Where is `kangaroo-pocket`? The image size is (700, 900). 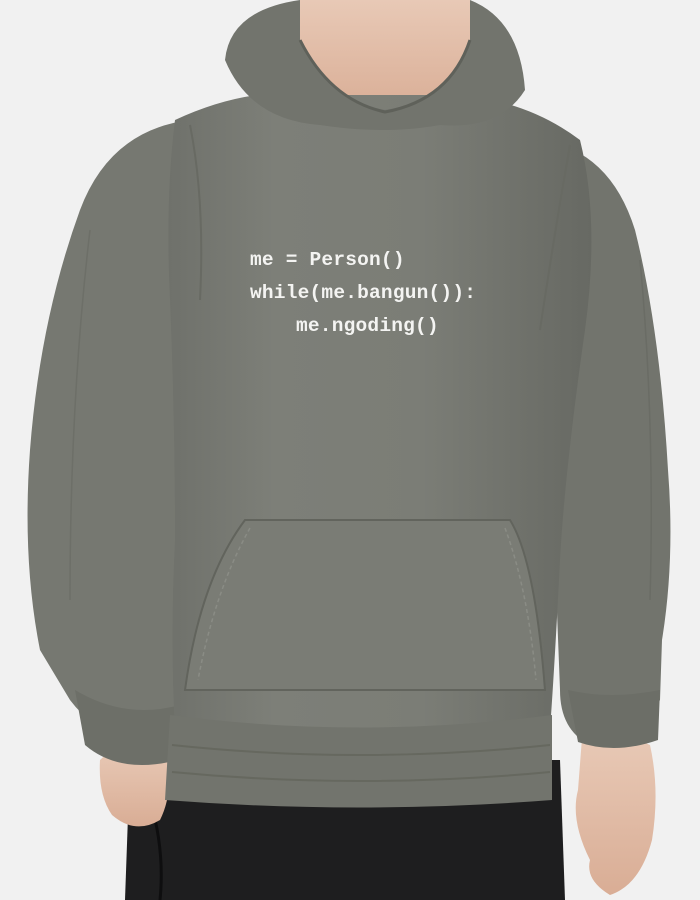 kangaroo-pocket is located at coordinates (365, 605).